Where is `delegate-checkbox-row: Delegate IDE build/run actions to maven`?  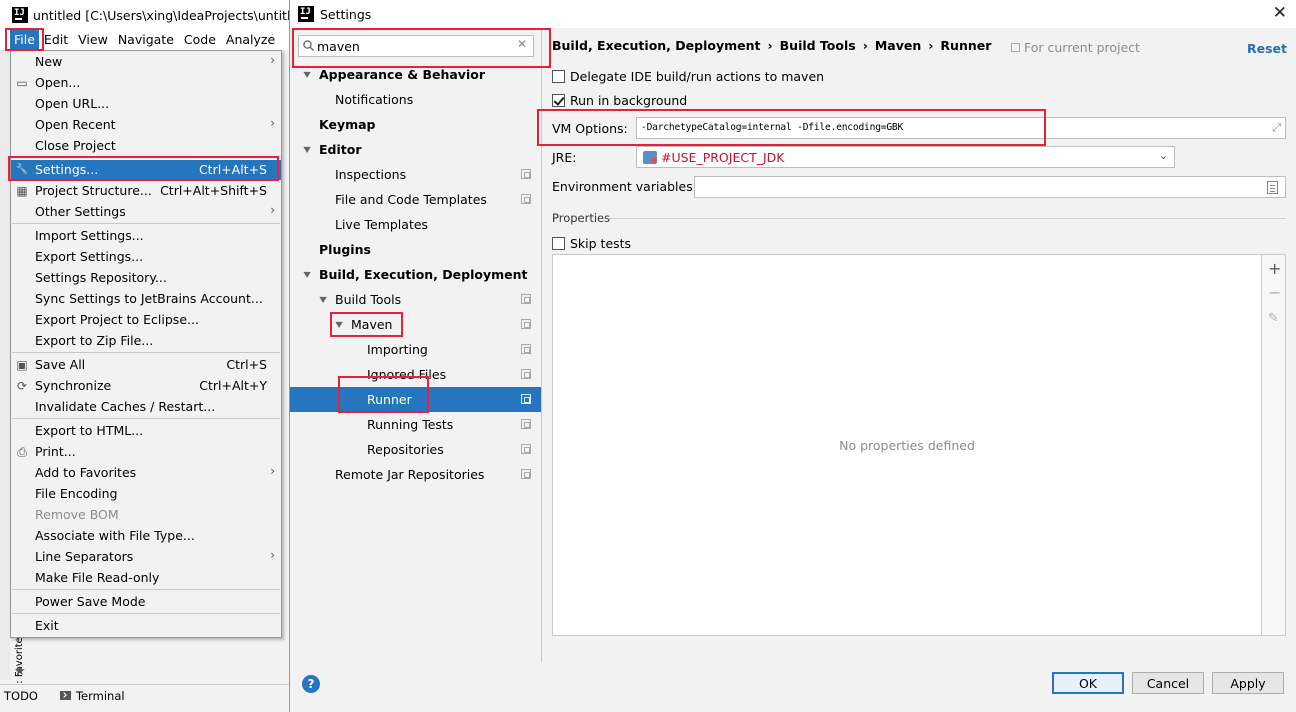 delegate-checkbox-row: Delegate IDE build/run actions to maven is located at coordinates (688, 76).